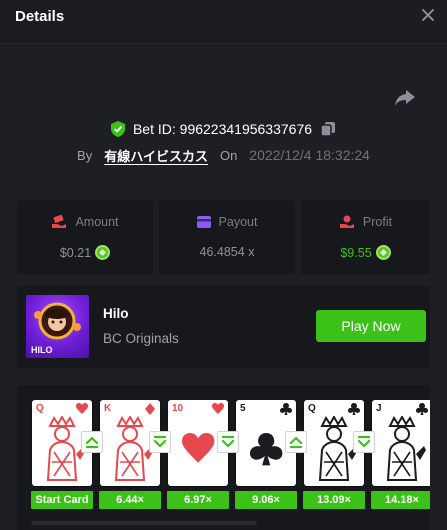 Image resolution: width=447 pixels, height=530 pixels. I want to click on card-rank: 5, so click(243, 408).